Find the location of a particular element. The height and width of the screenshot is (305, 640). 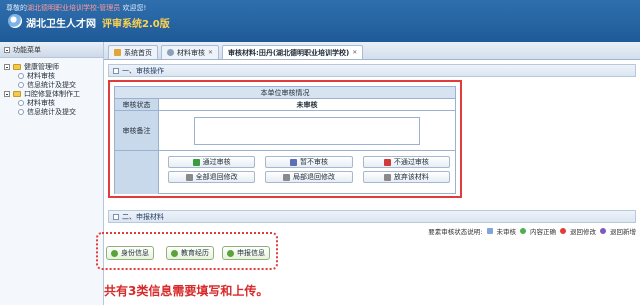

brand-name: 湖北卫生人才网 is located at coordinates (61, 24).